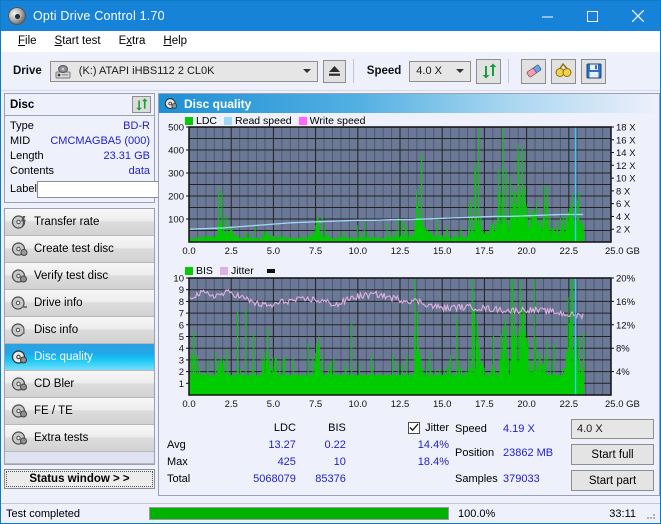  I want to click on result-speed-select: 4.0 X, so click(612, 429).